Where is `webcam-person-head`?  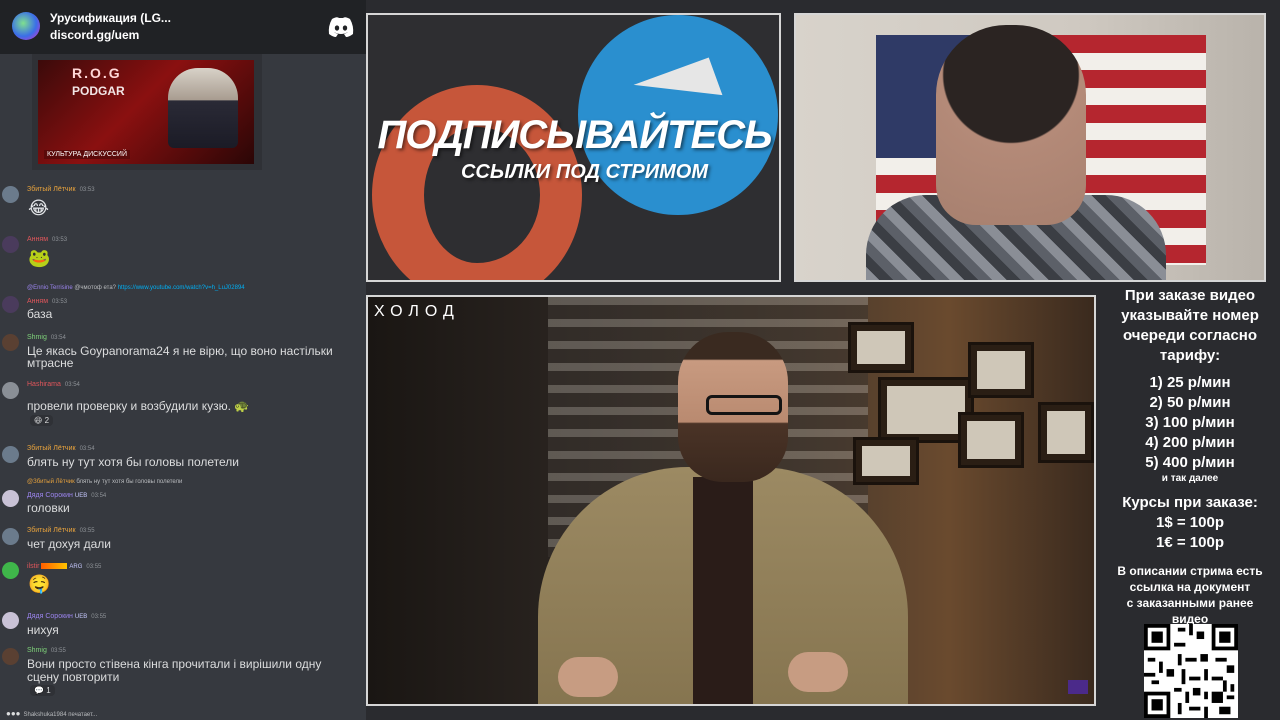 webcam-person-head is located at coordinates (1011, 125).